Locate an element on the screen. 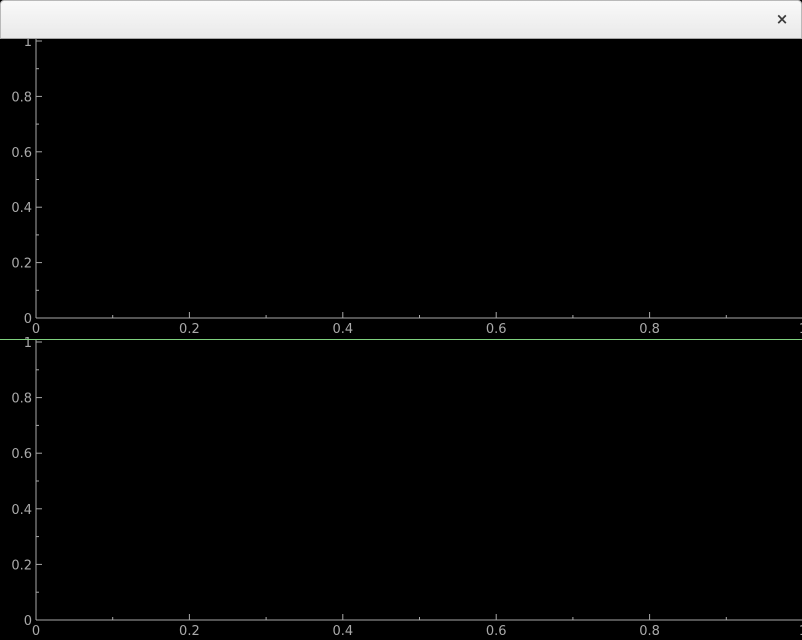 The height and width of the screenshot is (640, 802). panel-2-x-tick-label: 0.8 is located at coordinates (649, 631).